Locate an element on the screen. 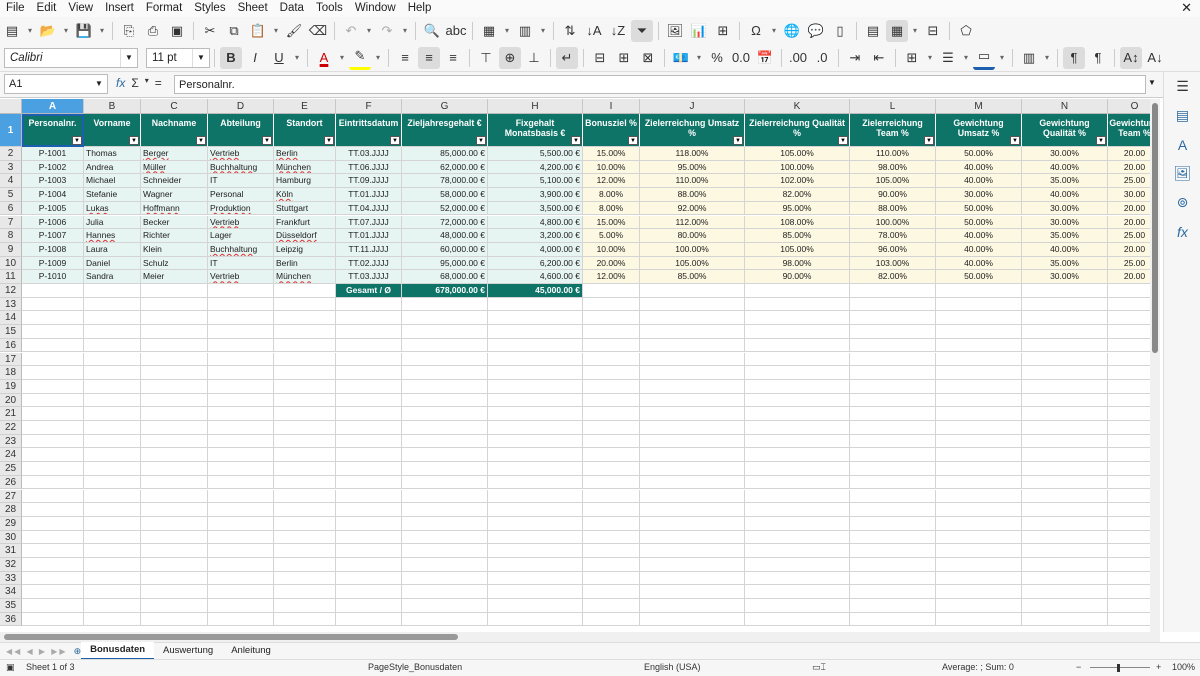 The image size is (1200, 676). menu-item-view: View is located at coordinates (80, 8).